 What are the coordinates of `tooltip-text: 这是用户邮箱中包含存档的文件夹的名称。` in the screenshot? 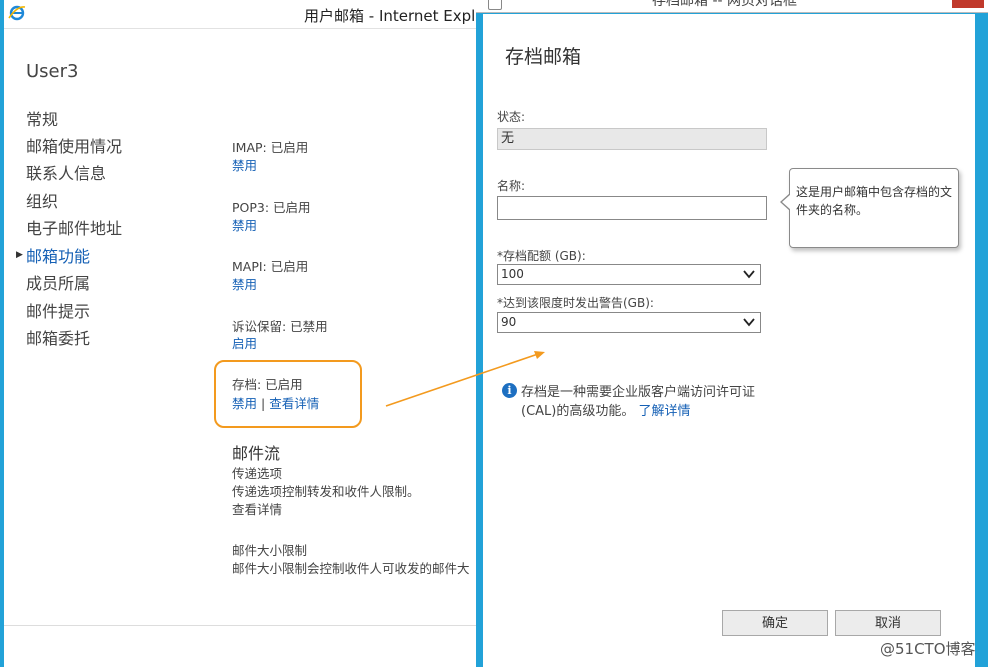 It's located at (874, 201).